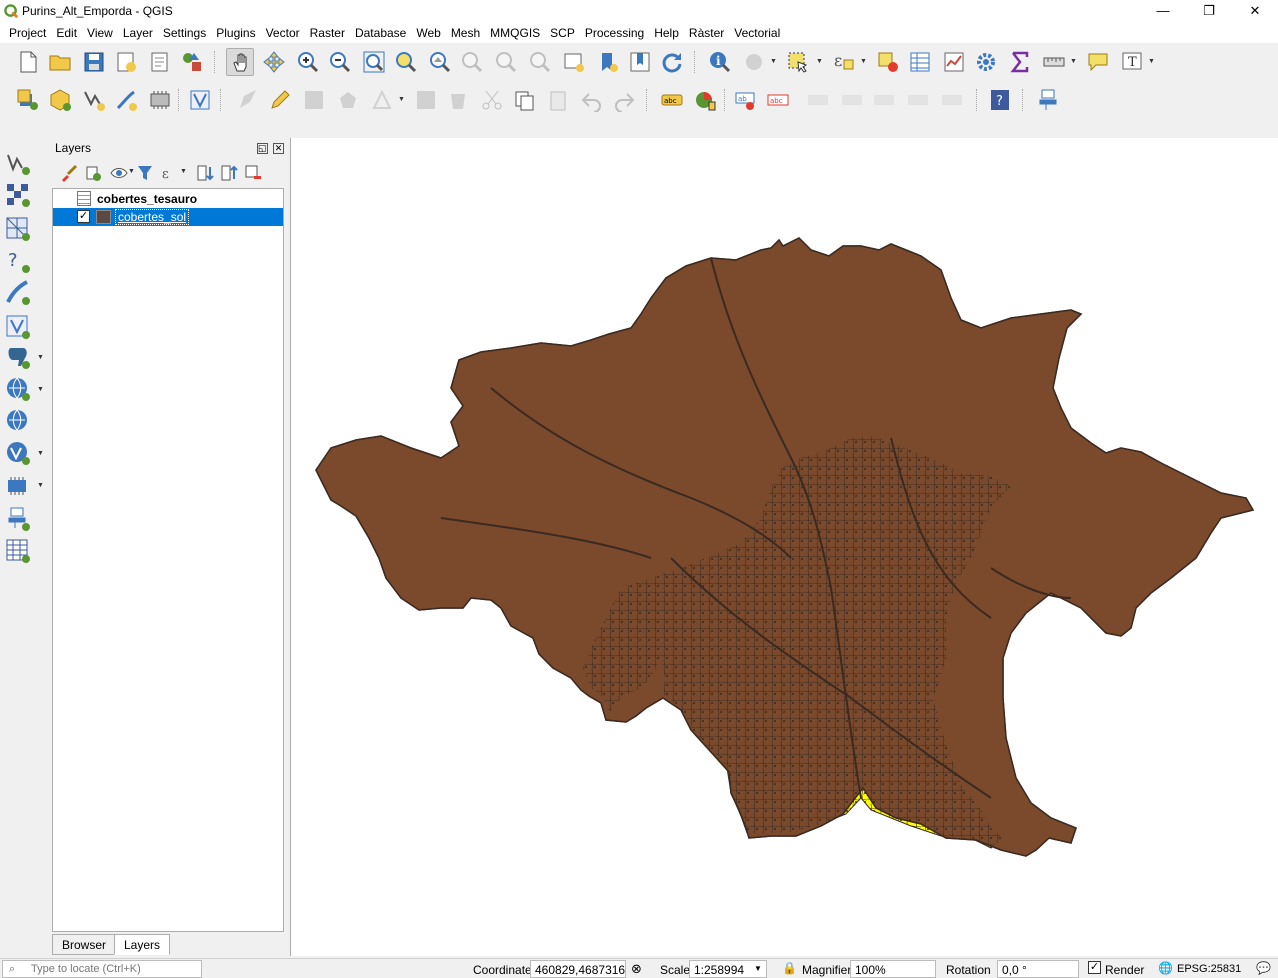 The height and width of the screenshot is (978, 1278). I want to click on menu-mesh: Mesh, so click(465, 33).